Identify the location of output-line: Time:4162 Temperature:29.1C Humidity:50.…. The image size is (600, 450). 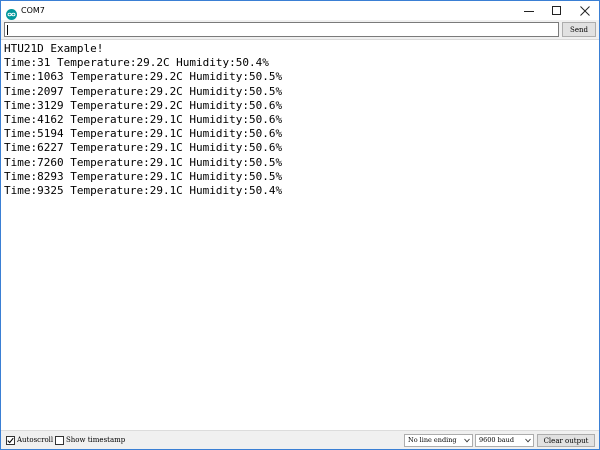
(143, 119).